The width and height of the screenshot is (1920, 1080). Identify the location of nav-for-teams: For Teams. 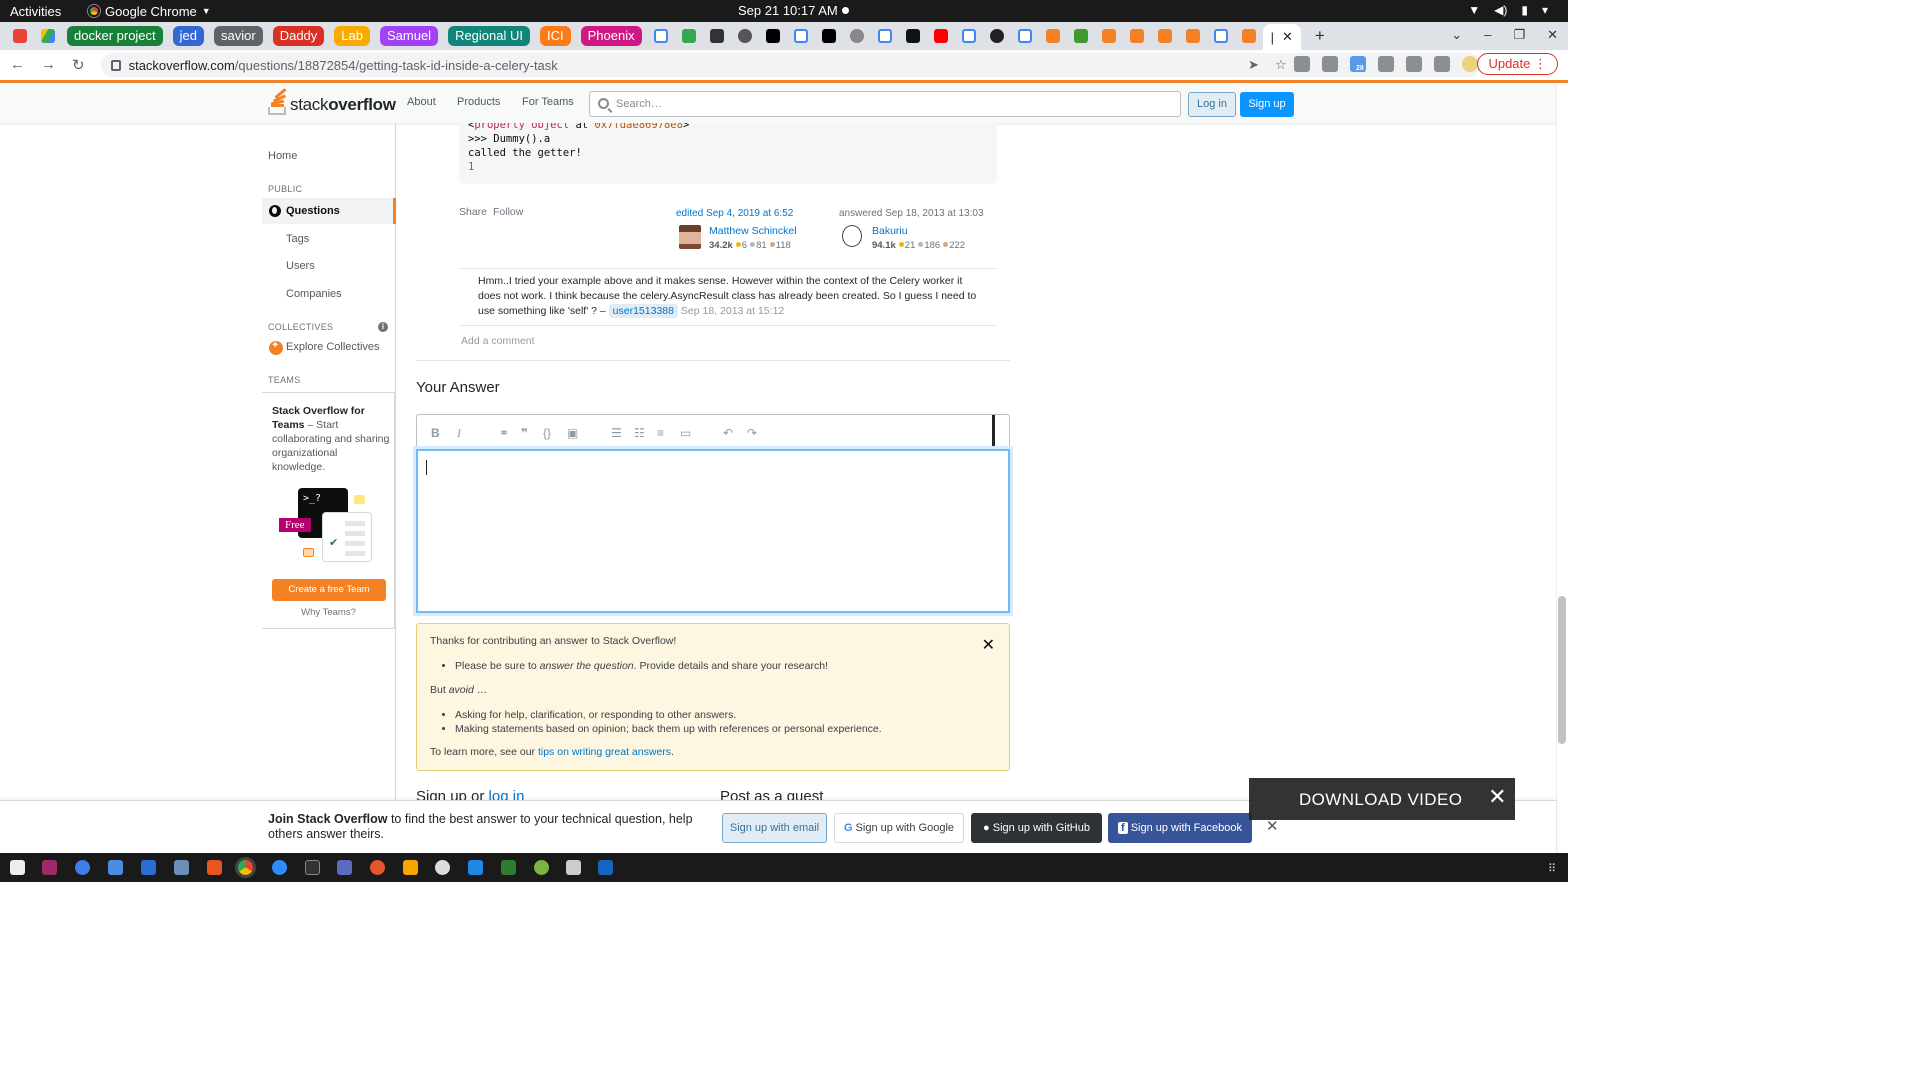
(548, 102).